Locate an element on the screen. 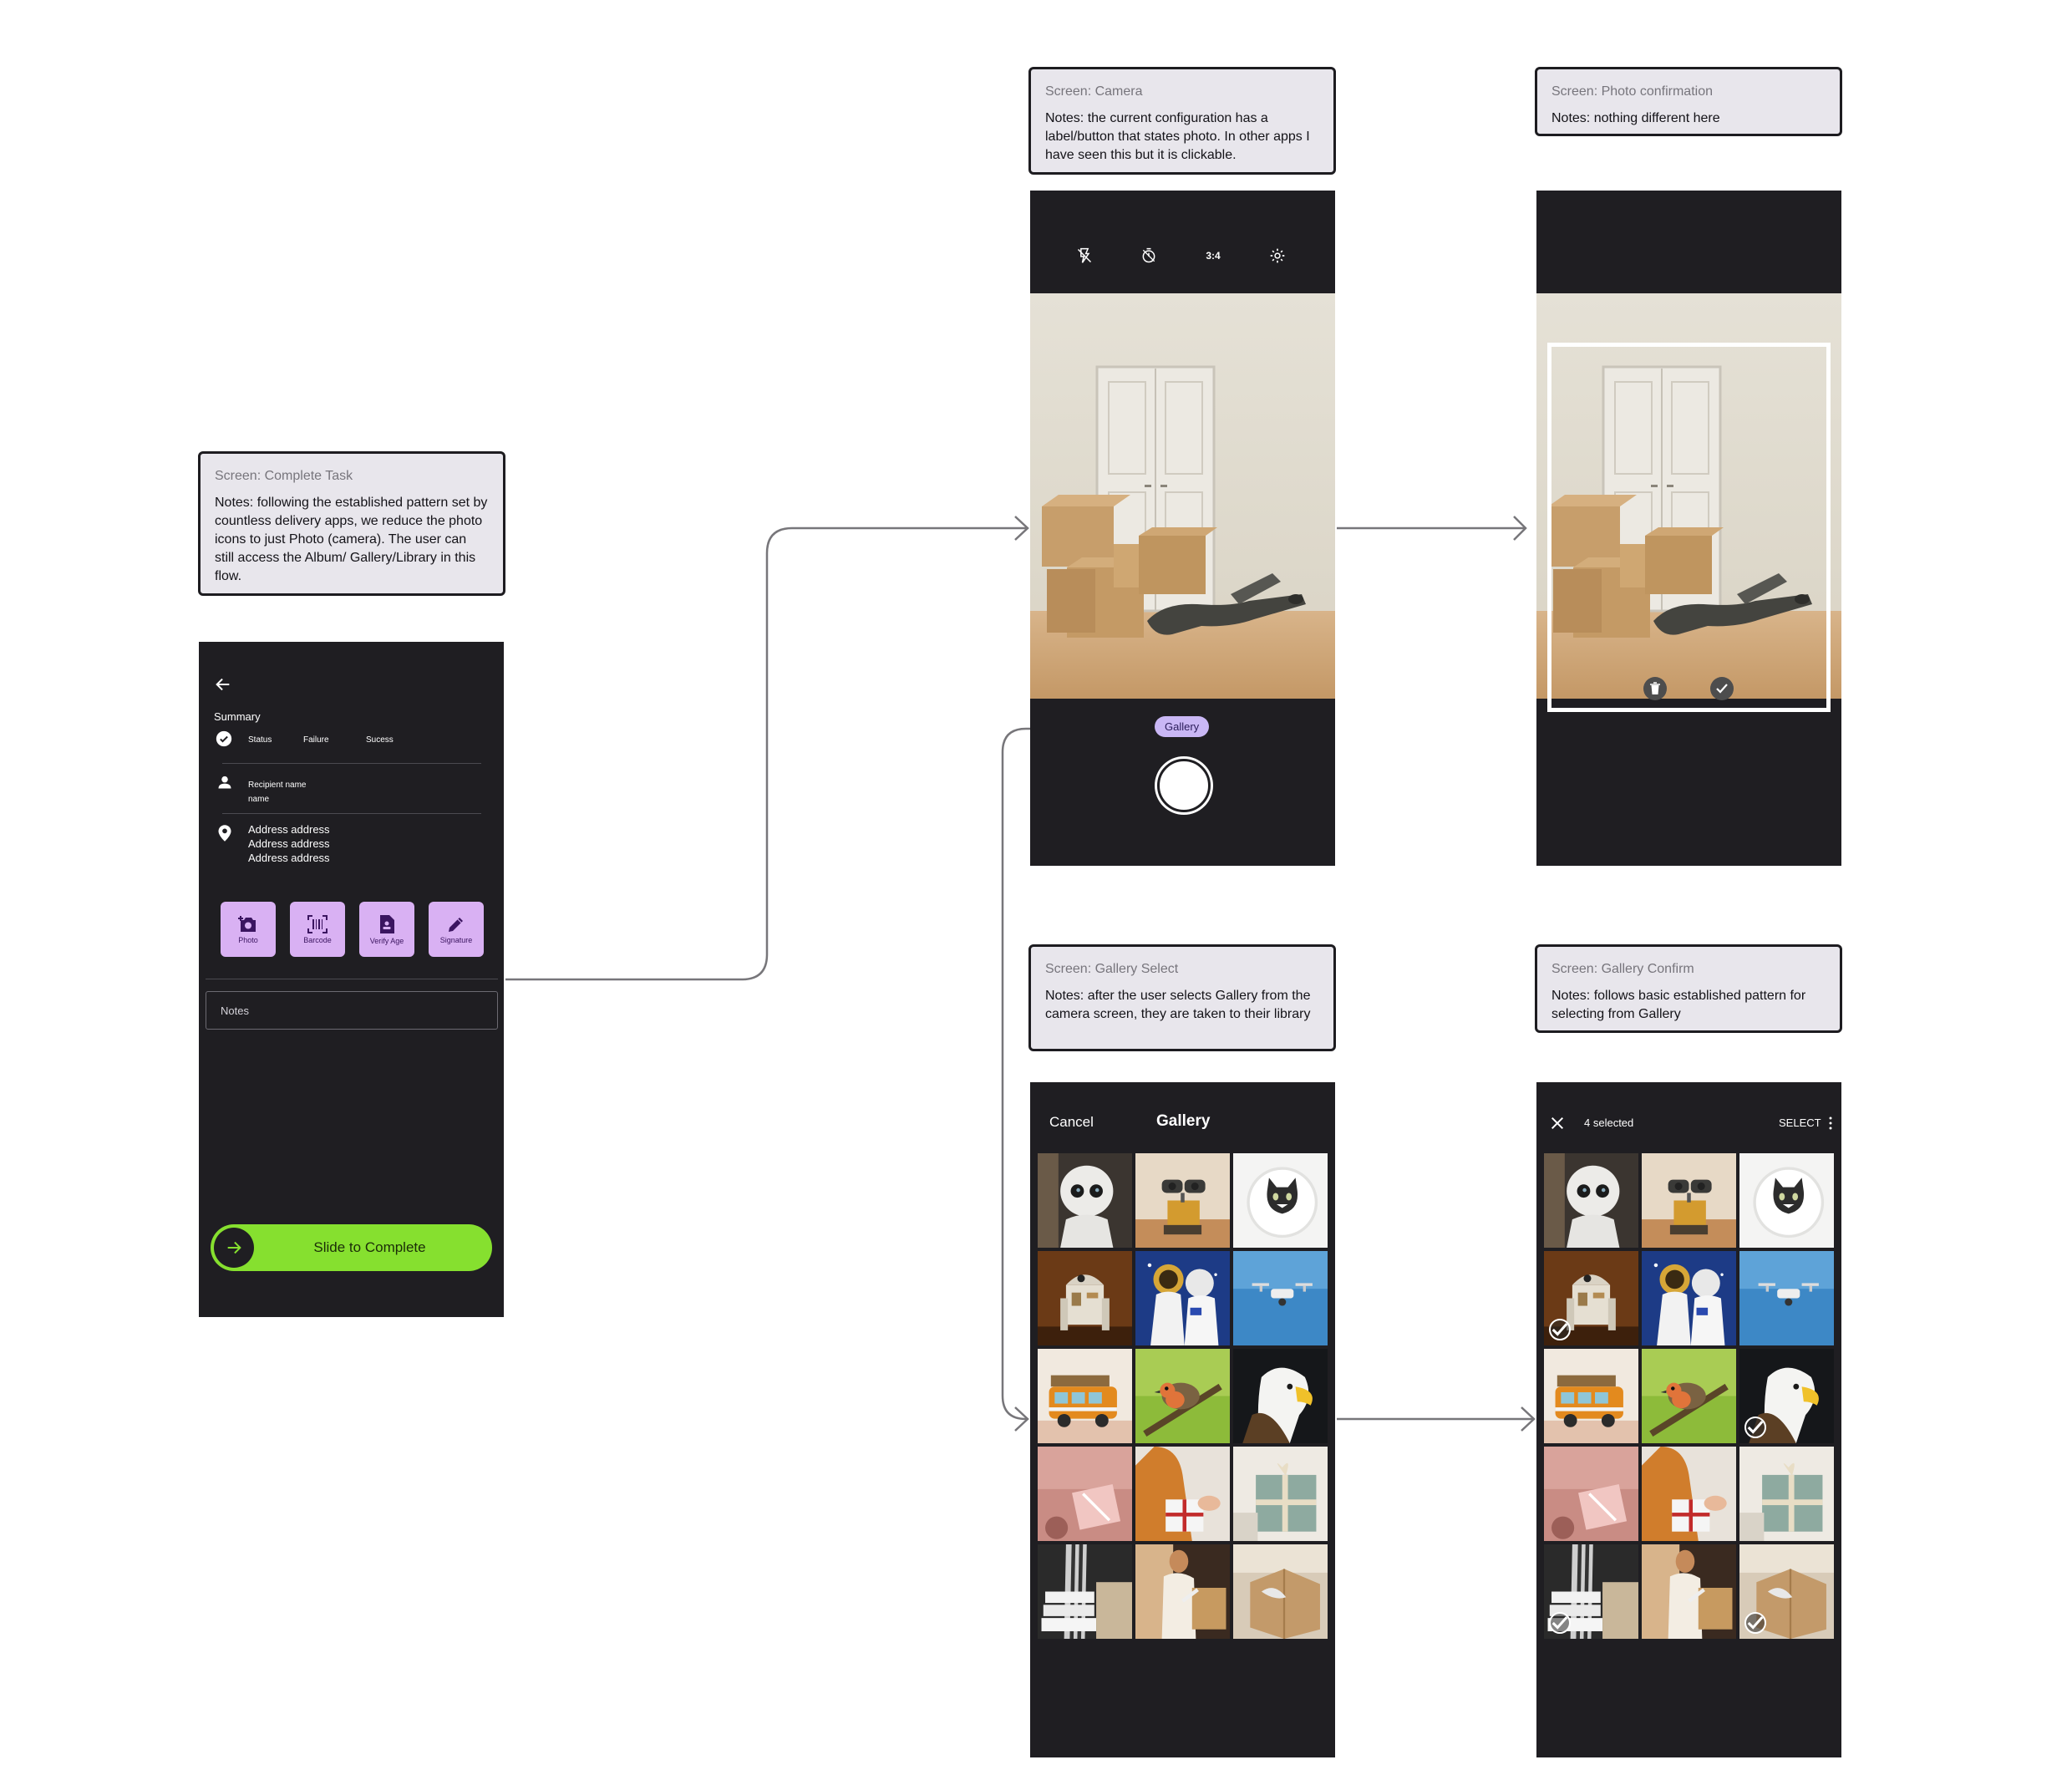 Image resolution: width=2072 pixels, height=1770 pixels. close-icon is located at coordinates (1557, 1123).